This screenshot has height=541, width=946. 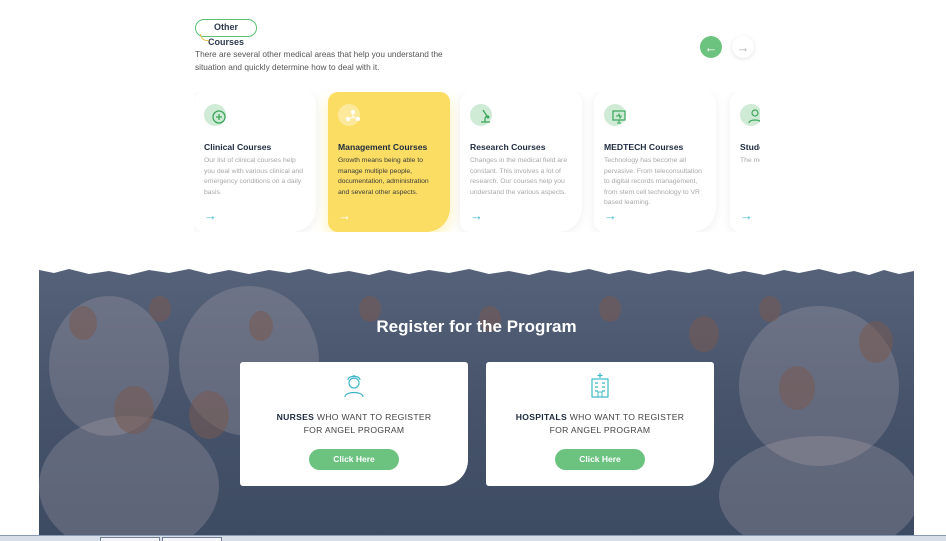 I want to click on course-title: Management Courses, so click(x=383, y=147).